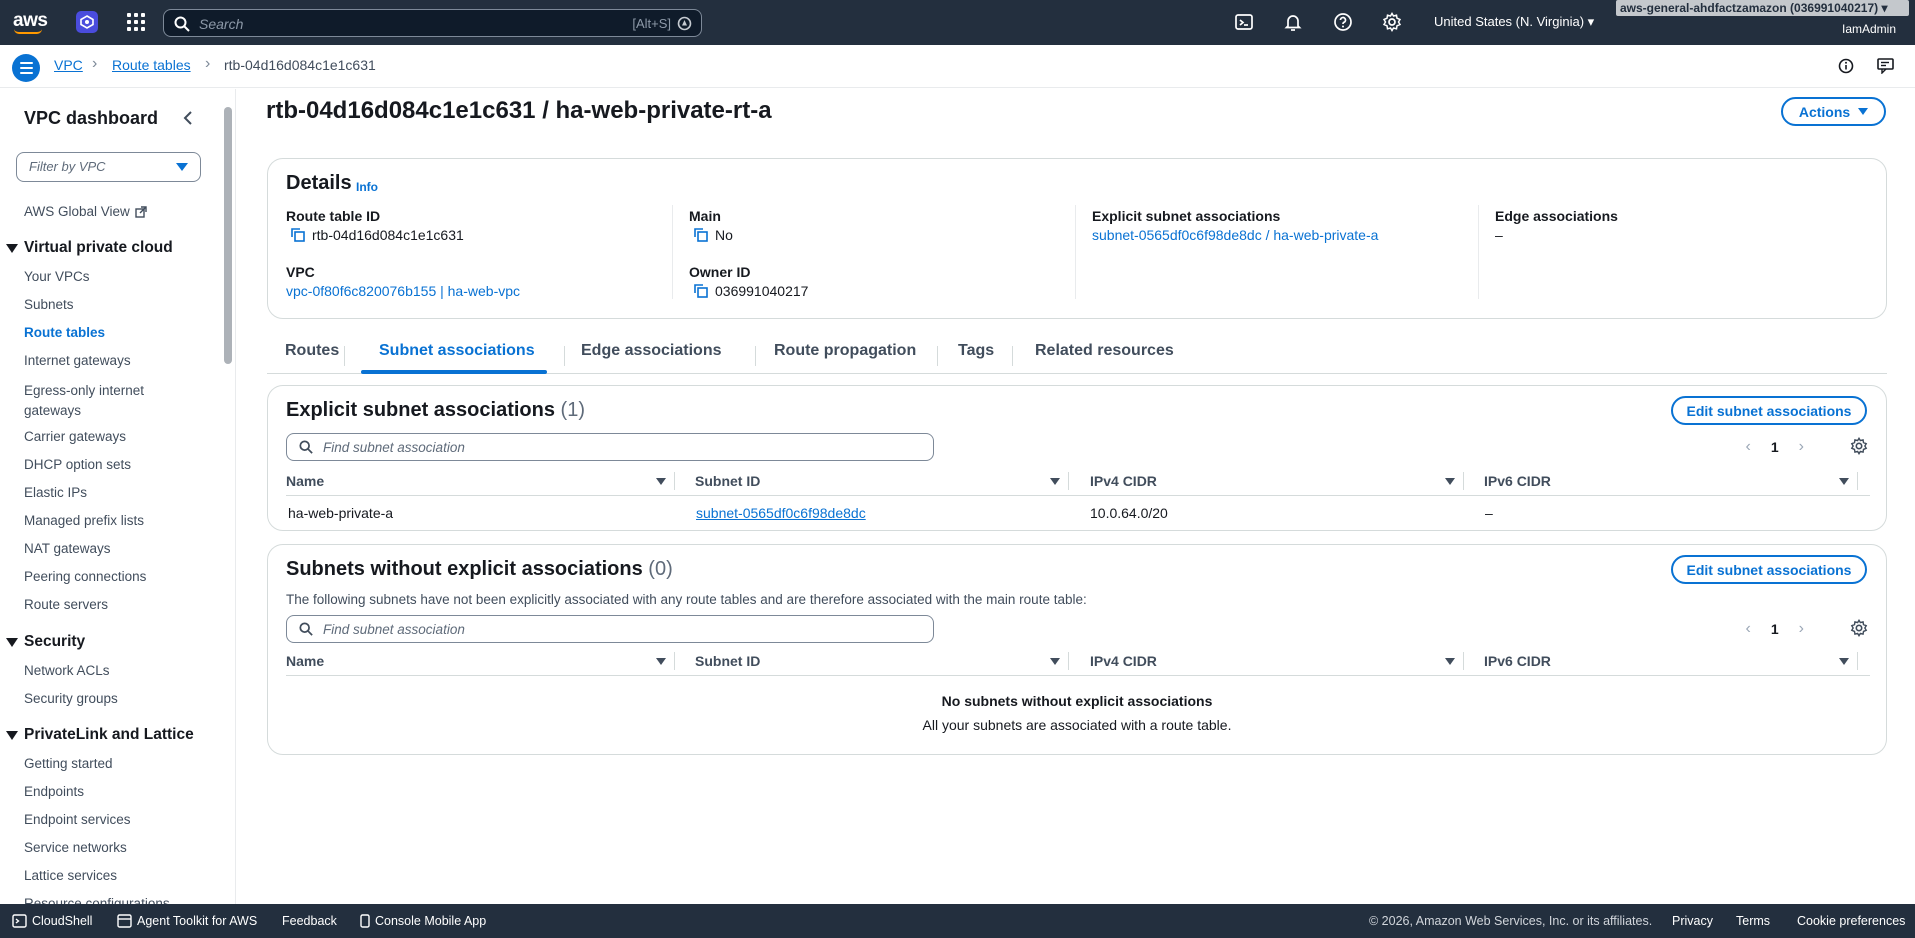  Describe the element at coordinates (1851, 921) in the screenshot. I see `footer-cookie-preferences: Cookie preferences` at that location.